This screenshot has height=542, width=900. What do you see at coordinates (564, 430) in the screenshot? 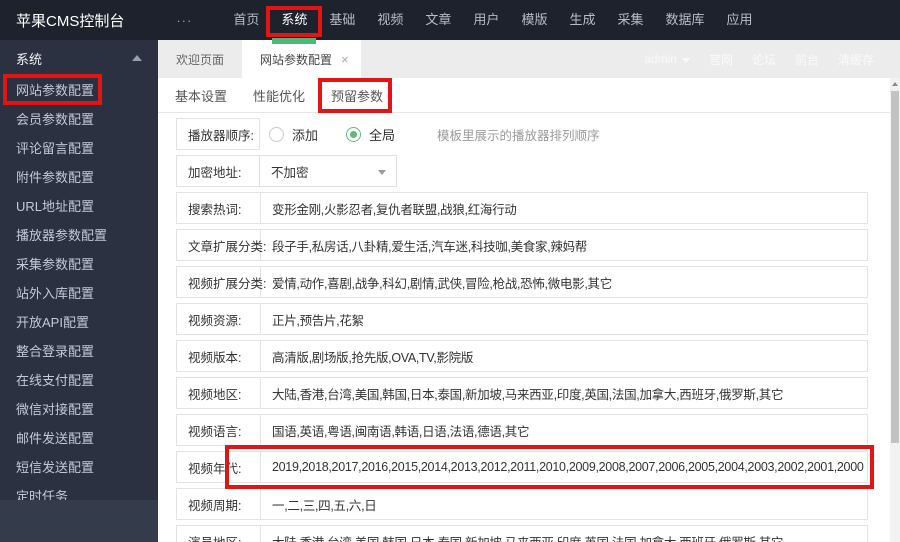
I see `field-input-video-languages: 国语,英语,粤语,闽南语,韩语,日语,法语,德语,其它` at bounding box center [564, 430].